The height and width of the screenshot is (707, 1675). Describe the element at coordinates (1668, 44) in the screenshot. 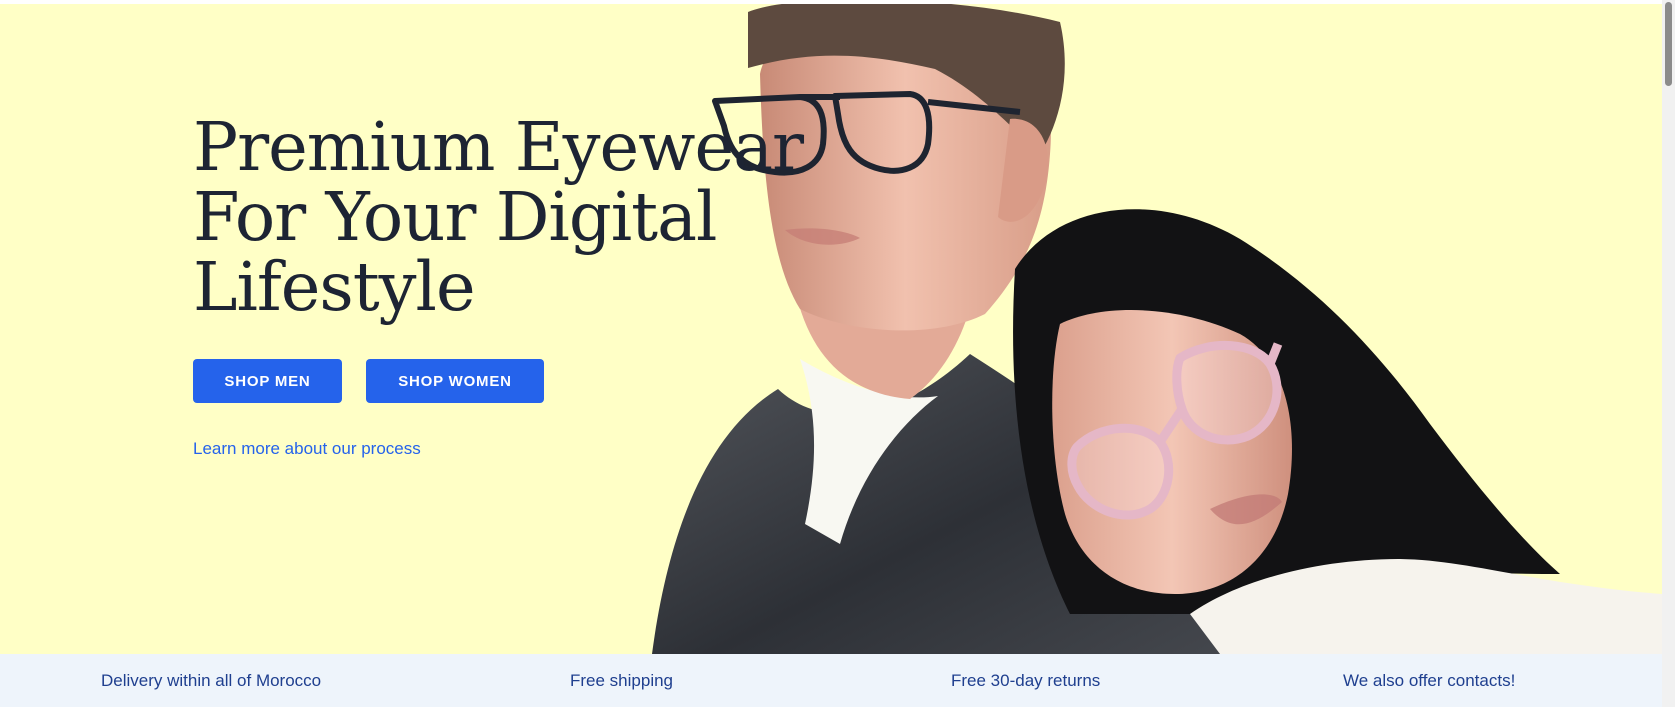

I see `scrollbar-thumb` at that location.